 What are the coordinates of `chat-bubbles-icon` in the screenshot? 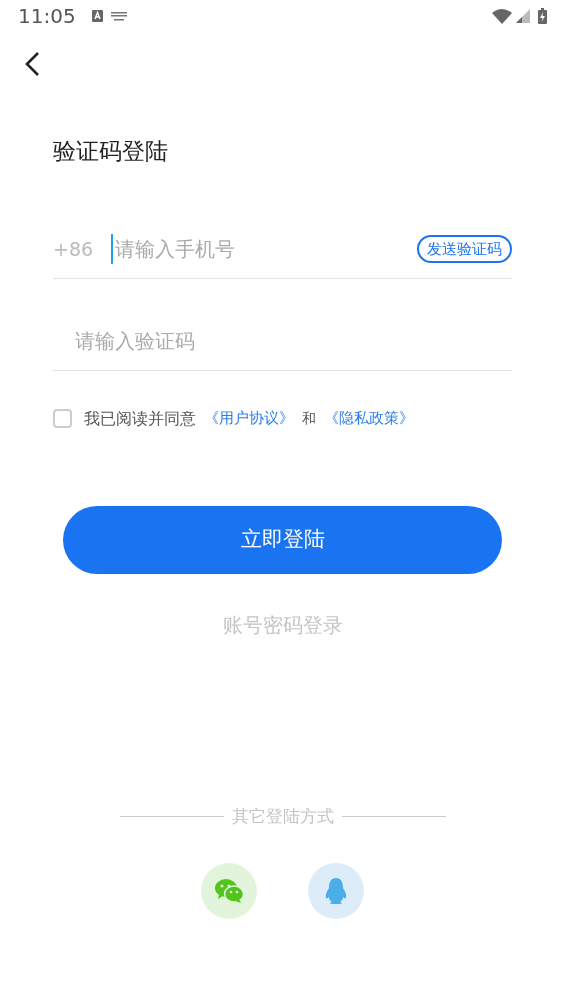 It's located at (229, 891).